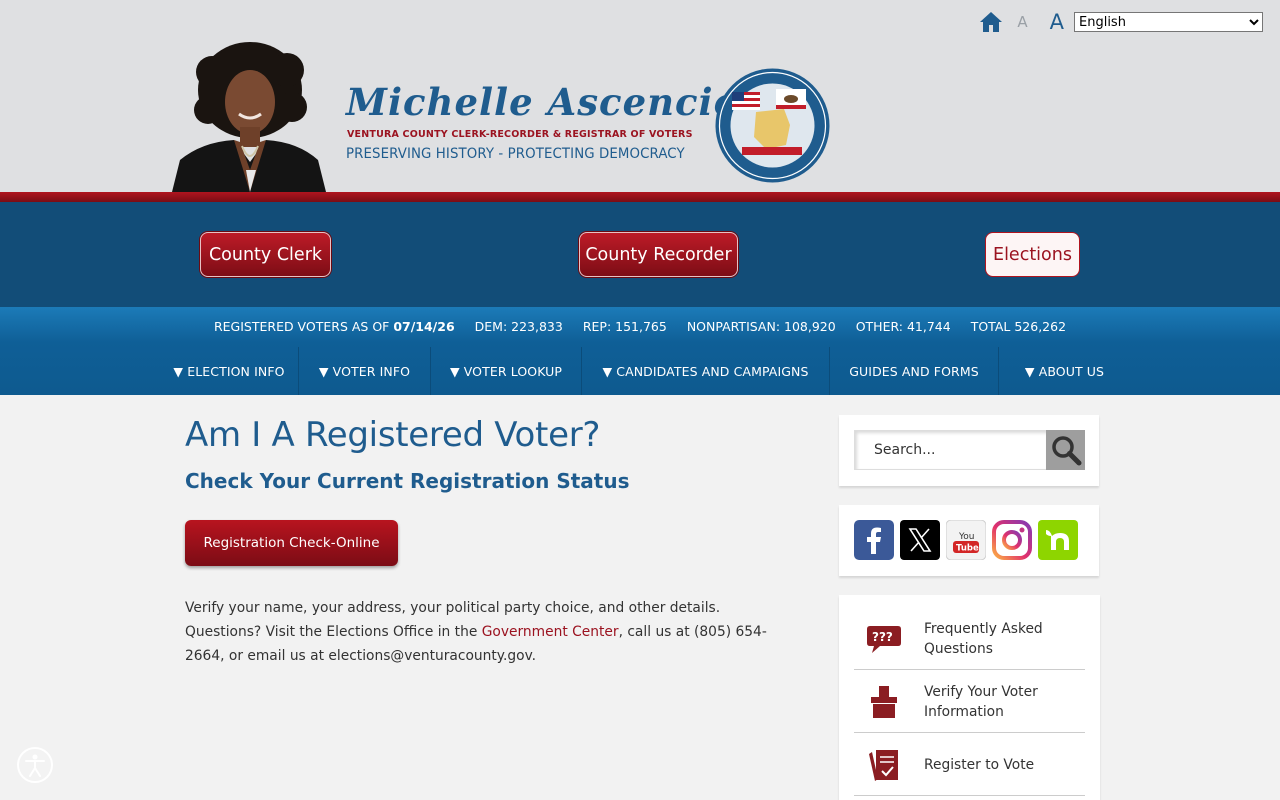 This screenshot has height=800, width=1280. What do you see at coordinates (981, 701) in the screenshot?
I see `quick-link-verify-voter-label: Verify Your Voter Information` at bounding box center [981, 701].